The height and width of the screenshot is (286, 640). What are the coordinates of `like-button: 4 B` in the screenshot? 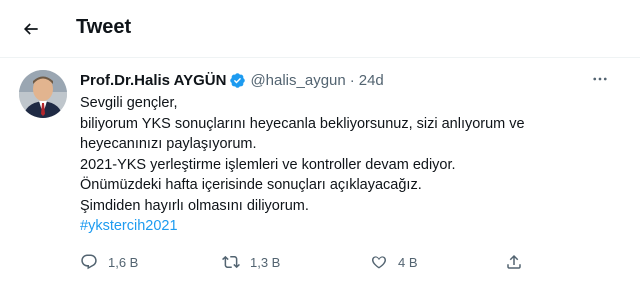 It's located at (394, 262).